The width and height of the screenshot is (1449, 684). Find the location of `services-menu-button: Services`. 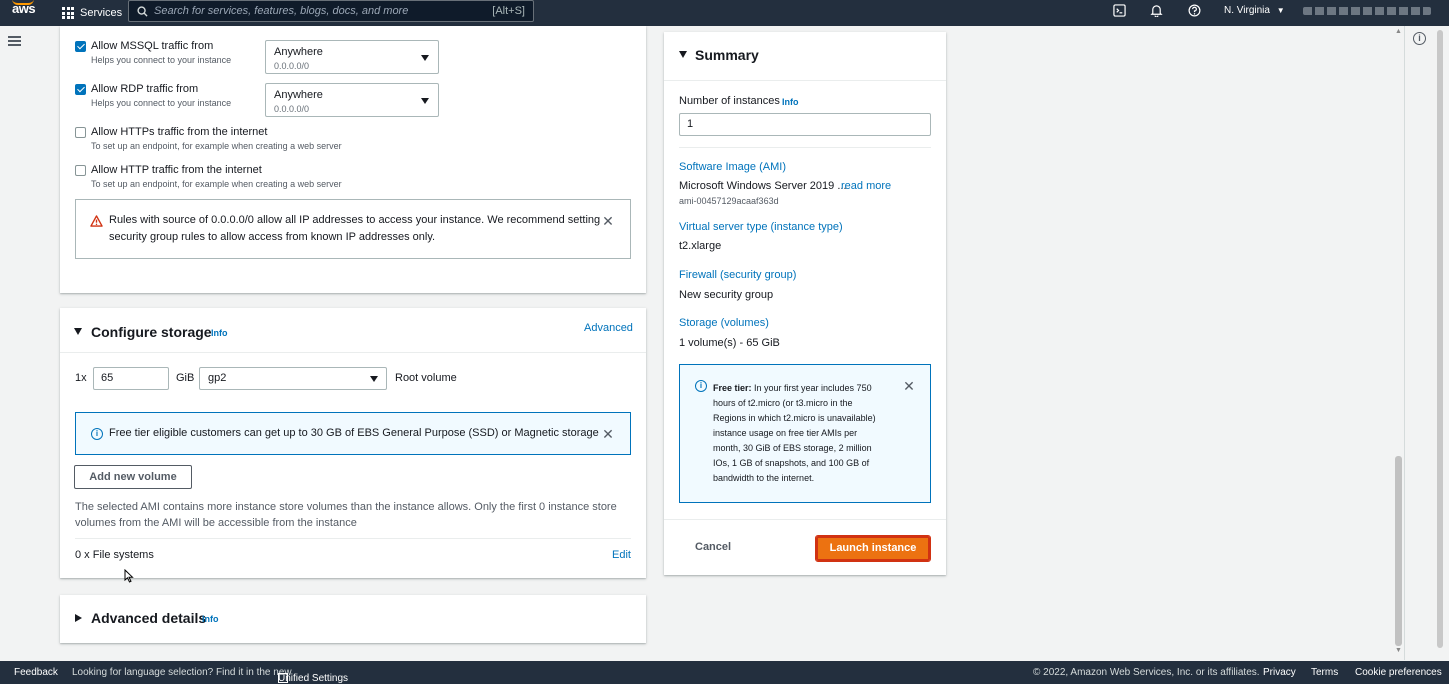

services-menu-button: Services is located at coordinates (92, 13).